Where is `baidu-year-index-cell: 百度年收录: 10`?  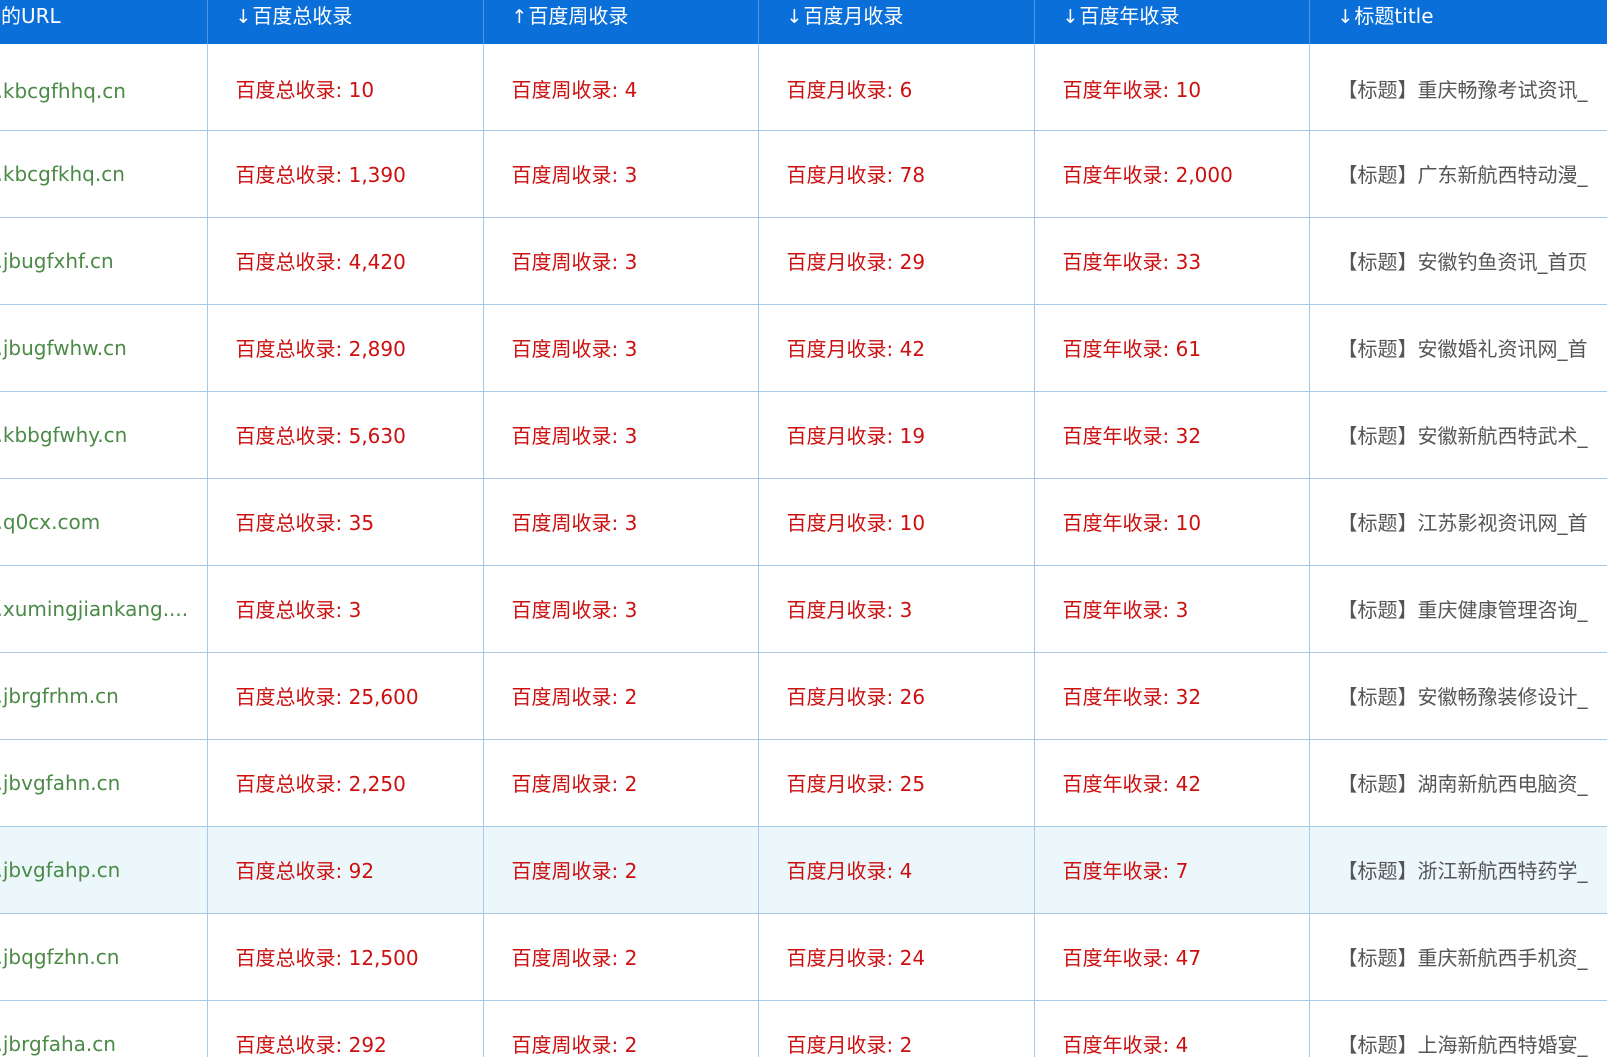 baidu-year-index-cell: 百度年收录: 10 is located at coordinates (1172, 522).